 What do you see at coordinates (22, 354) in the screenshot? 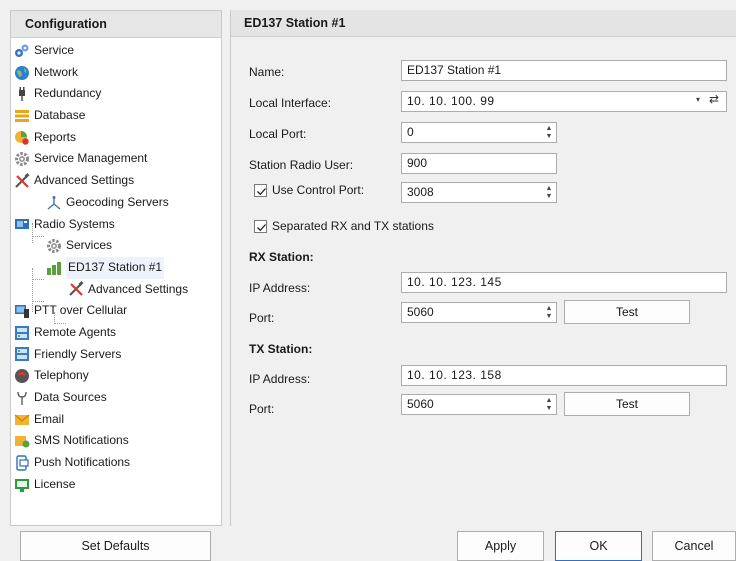
I see `friendly-servers-icon` at bounding box center [22, 354].